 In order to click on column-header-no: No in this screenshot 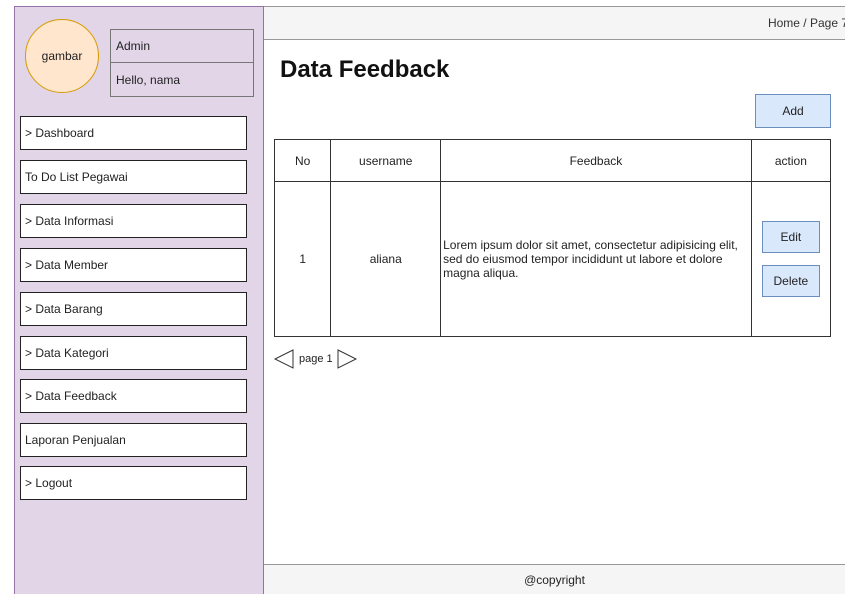, I will do `click(302, 160)`.